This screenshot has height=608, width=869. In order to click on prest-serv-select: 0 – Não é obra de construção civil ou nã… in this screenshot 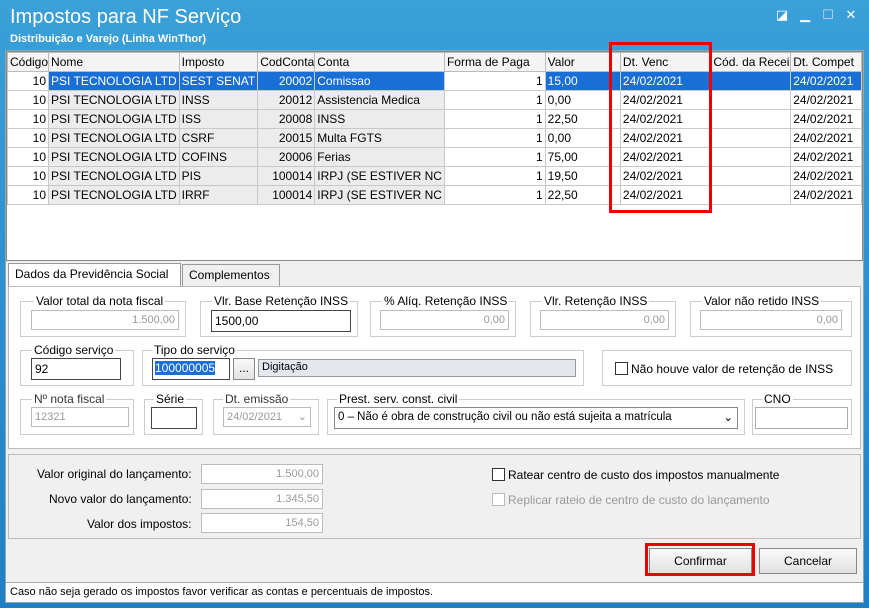, I will do `click(536, 418)`.